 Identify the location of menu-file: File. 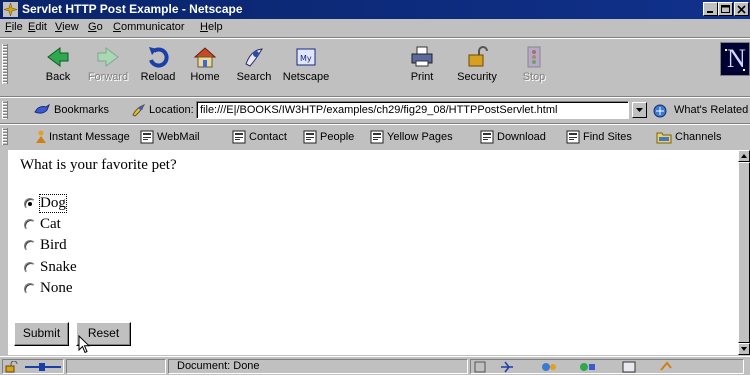
(14, 27).